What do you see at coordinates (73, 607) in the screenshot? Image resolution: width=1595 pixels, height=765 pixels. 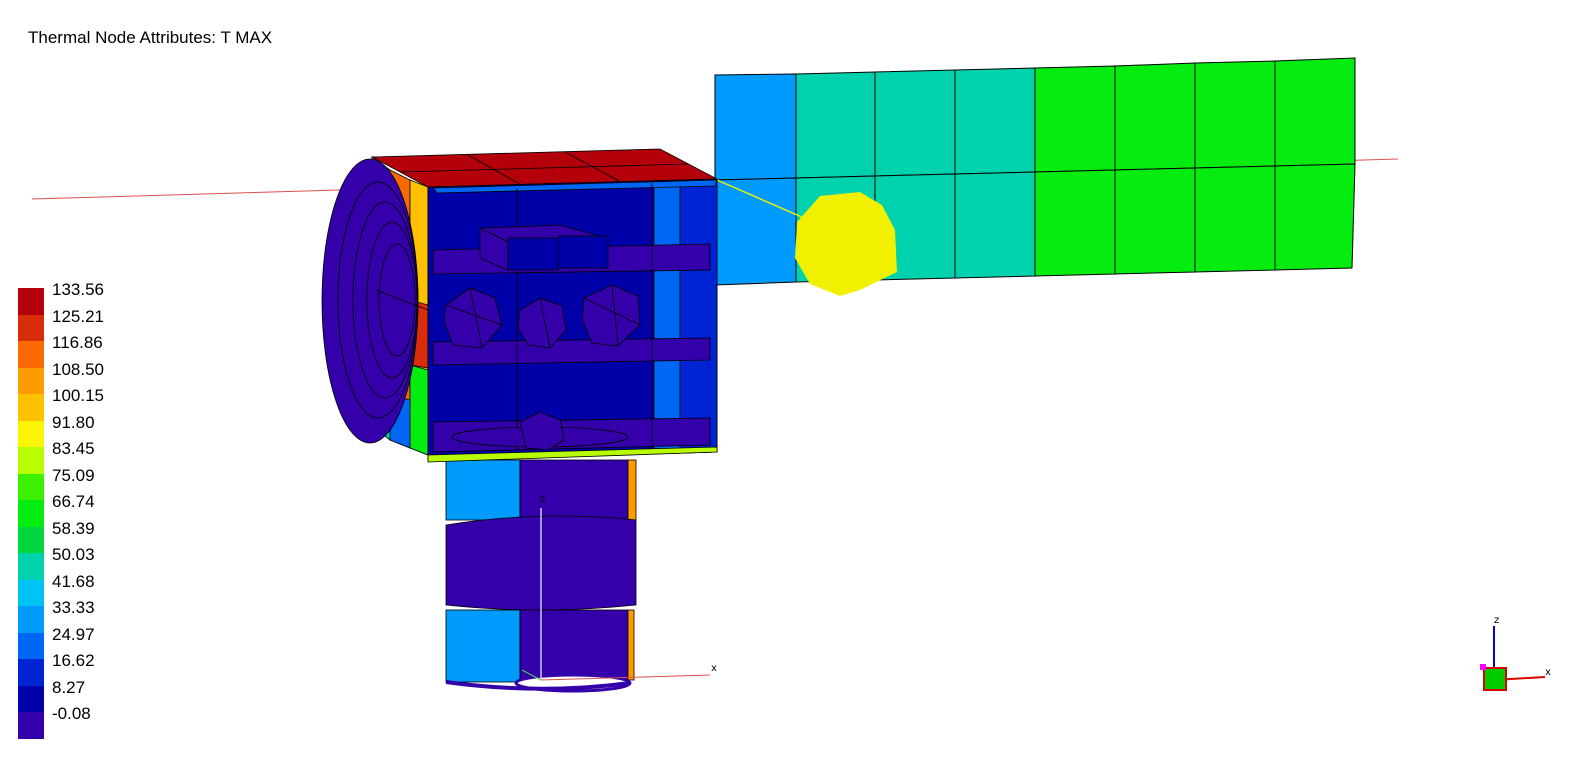 I see `legend-label: 33.33` at bounding box center [73, 607].